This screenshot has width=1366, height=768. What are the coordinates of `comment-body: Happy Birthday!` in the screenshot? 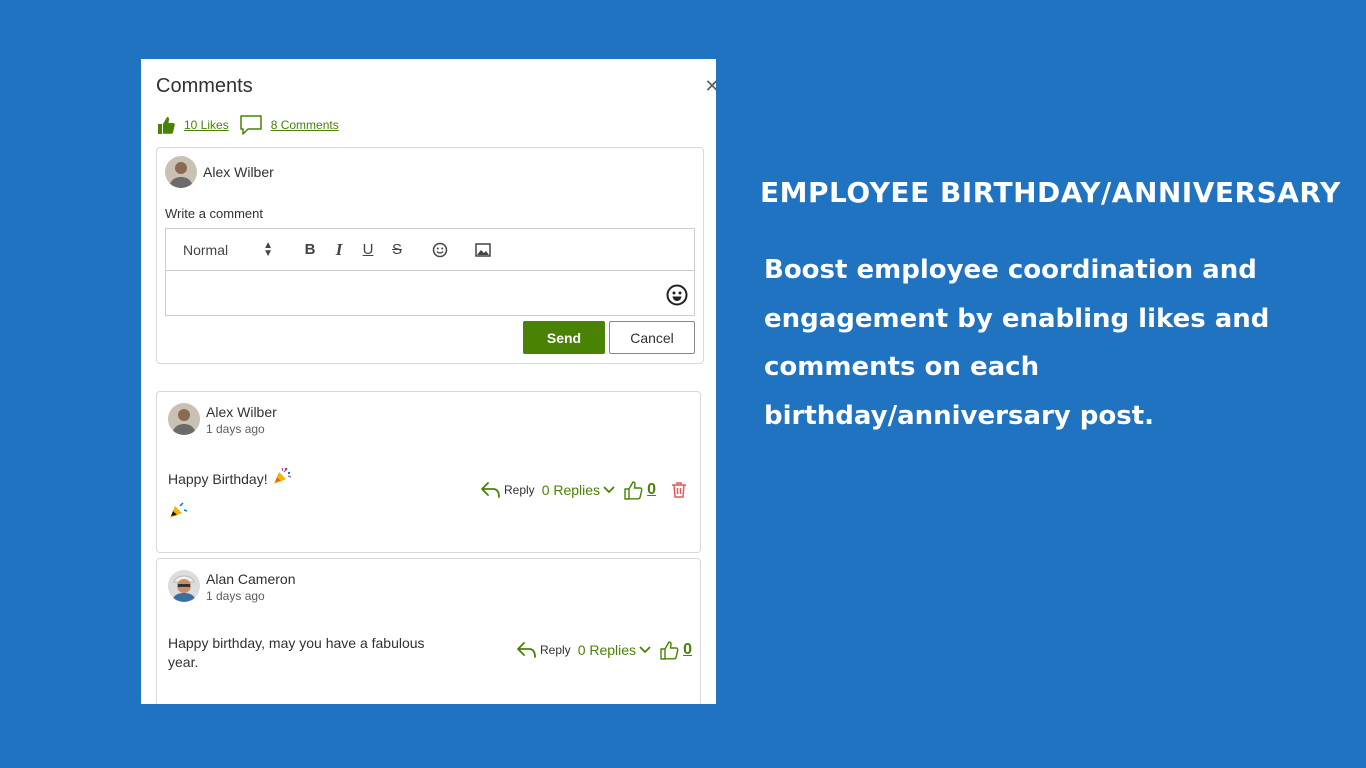 It's located at (218, 479).